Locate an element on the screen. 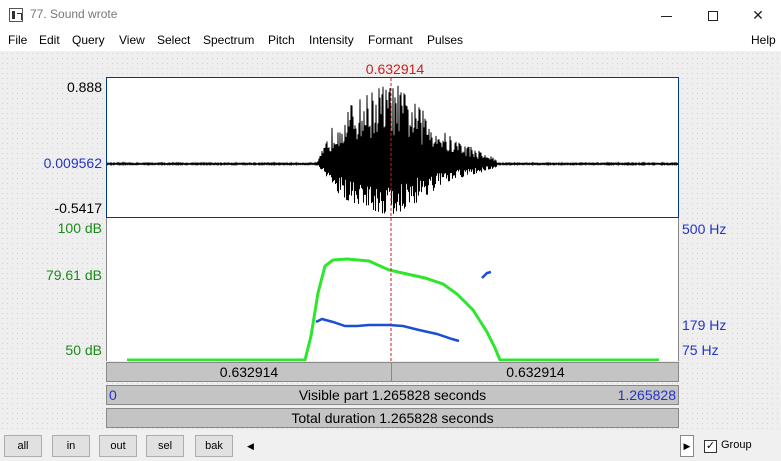 The image size is (781, 461). left-segment-button: 0.632914 is located at coordinates (249, 372).